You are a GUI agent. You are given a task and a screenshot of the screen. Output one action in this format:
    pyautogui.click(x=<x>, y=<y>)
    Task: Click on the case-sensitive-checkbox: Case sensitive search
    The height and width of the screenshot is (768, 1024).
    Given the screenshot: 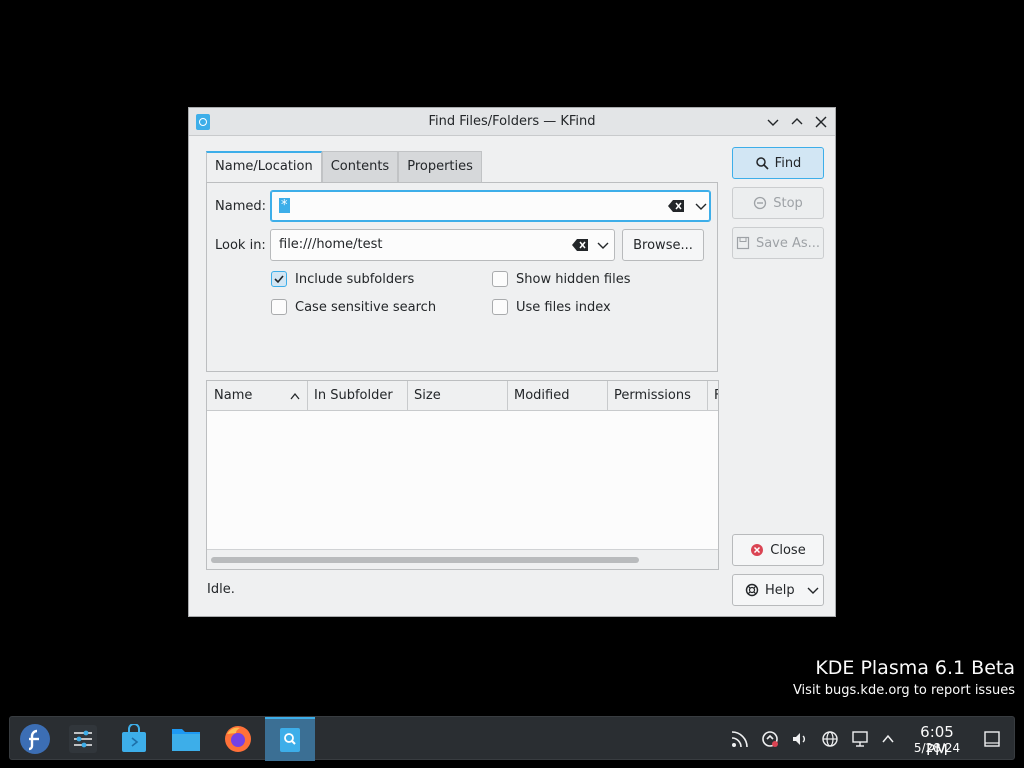 What is the action you would take?
    pyautogui.click(x=353, y=307)
    